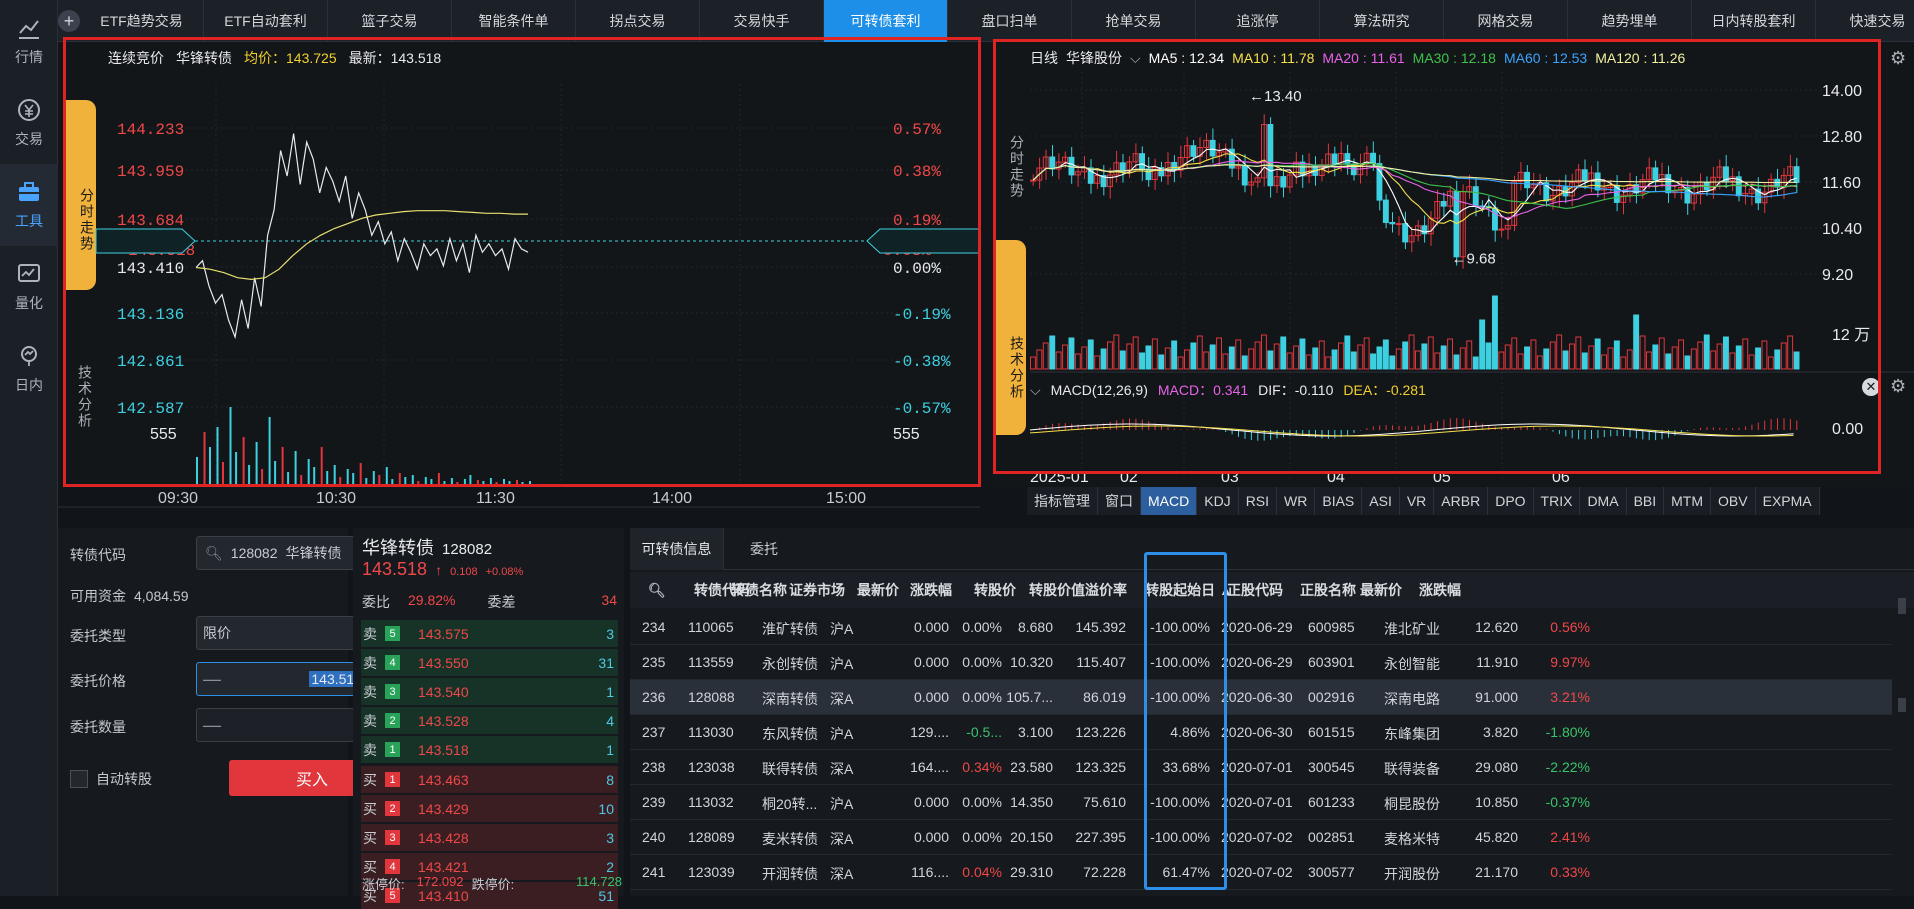 The width and height of the screenshot is (1914, 909). I want to click on indicator-15: OBV, so click(1733, 501).